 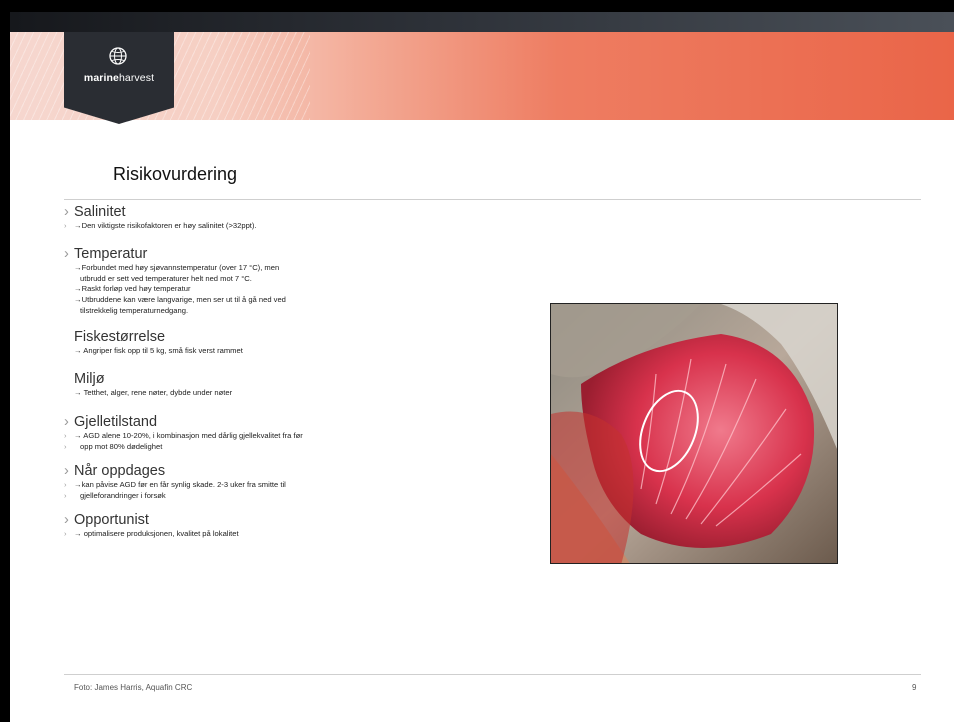 I want to click on heading-opportunist: › Opportunist, so click(x=284, y=520).